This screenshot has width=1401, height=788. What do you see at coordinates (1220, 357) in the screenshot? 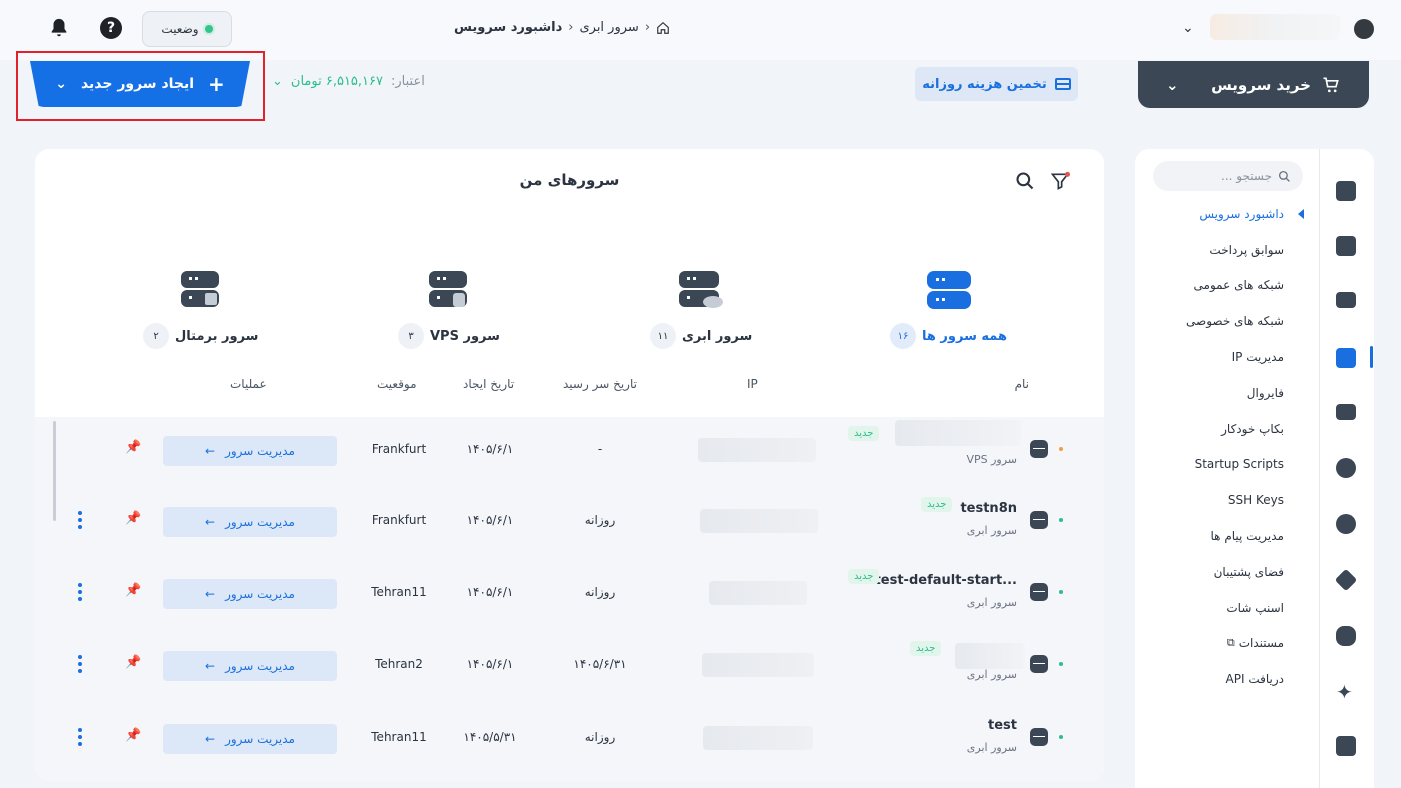
I see `sidebar-item-ip-management: مدیریت IP` at bounding box center [1220, 357].